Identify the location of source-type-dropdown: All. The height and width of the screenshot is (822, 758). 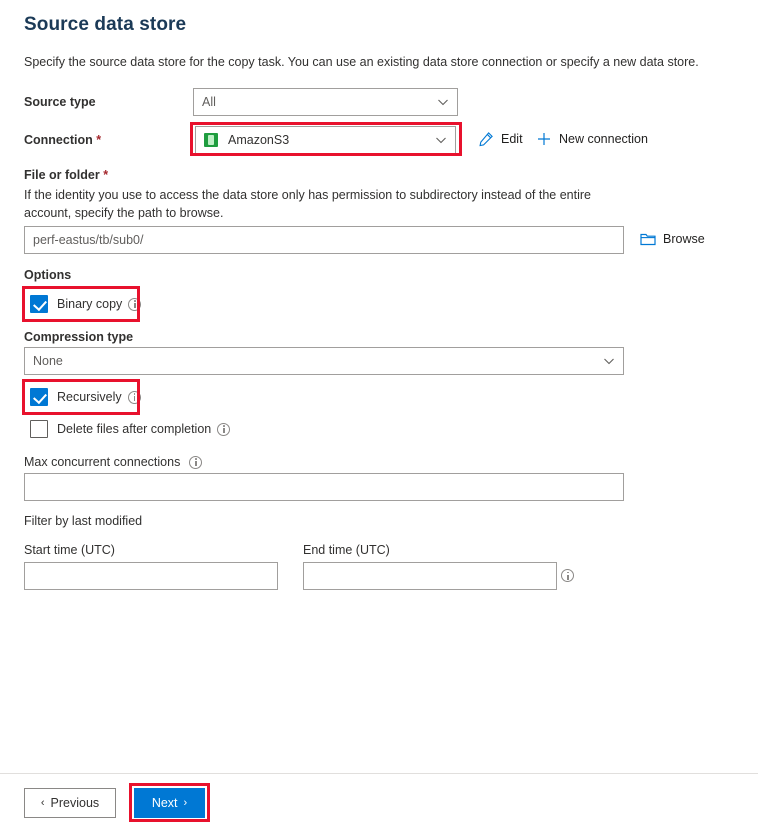
(325, 102).